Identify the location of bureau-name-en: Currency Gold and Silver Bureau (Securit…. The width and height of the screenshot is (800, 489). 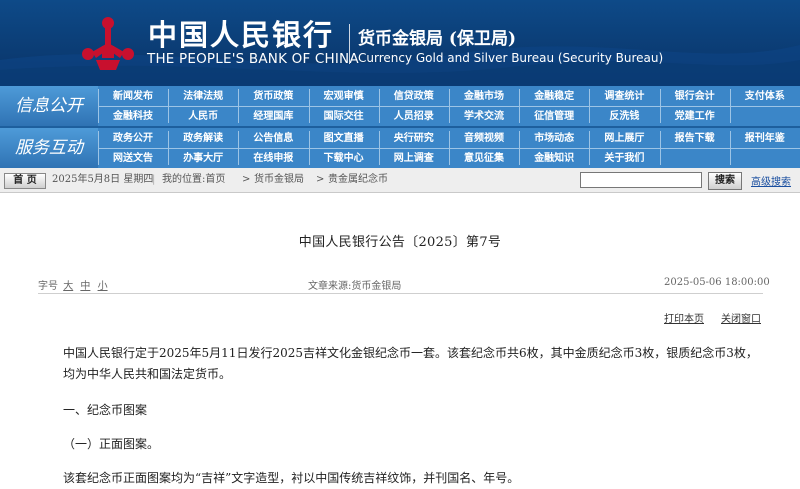
(511, 58).